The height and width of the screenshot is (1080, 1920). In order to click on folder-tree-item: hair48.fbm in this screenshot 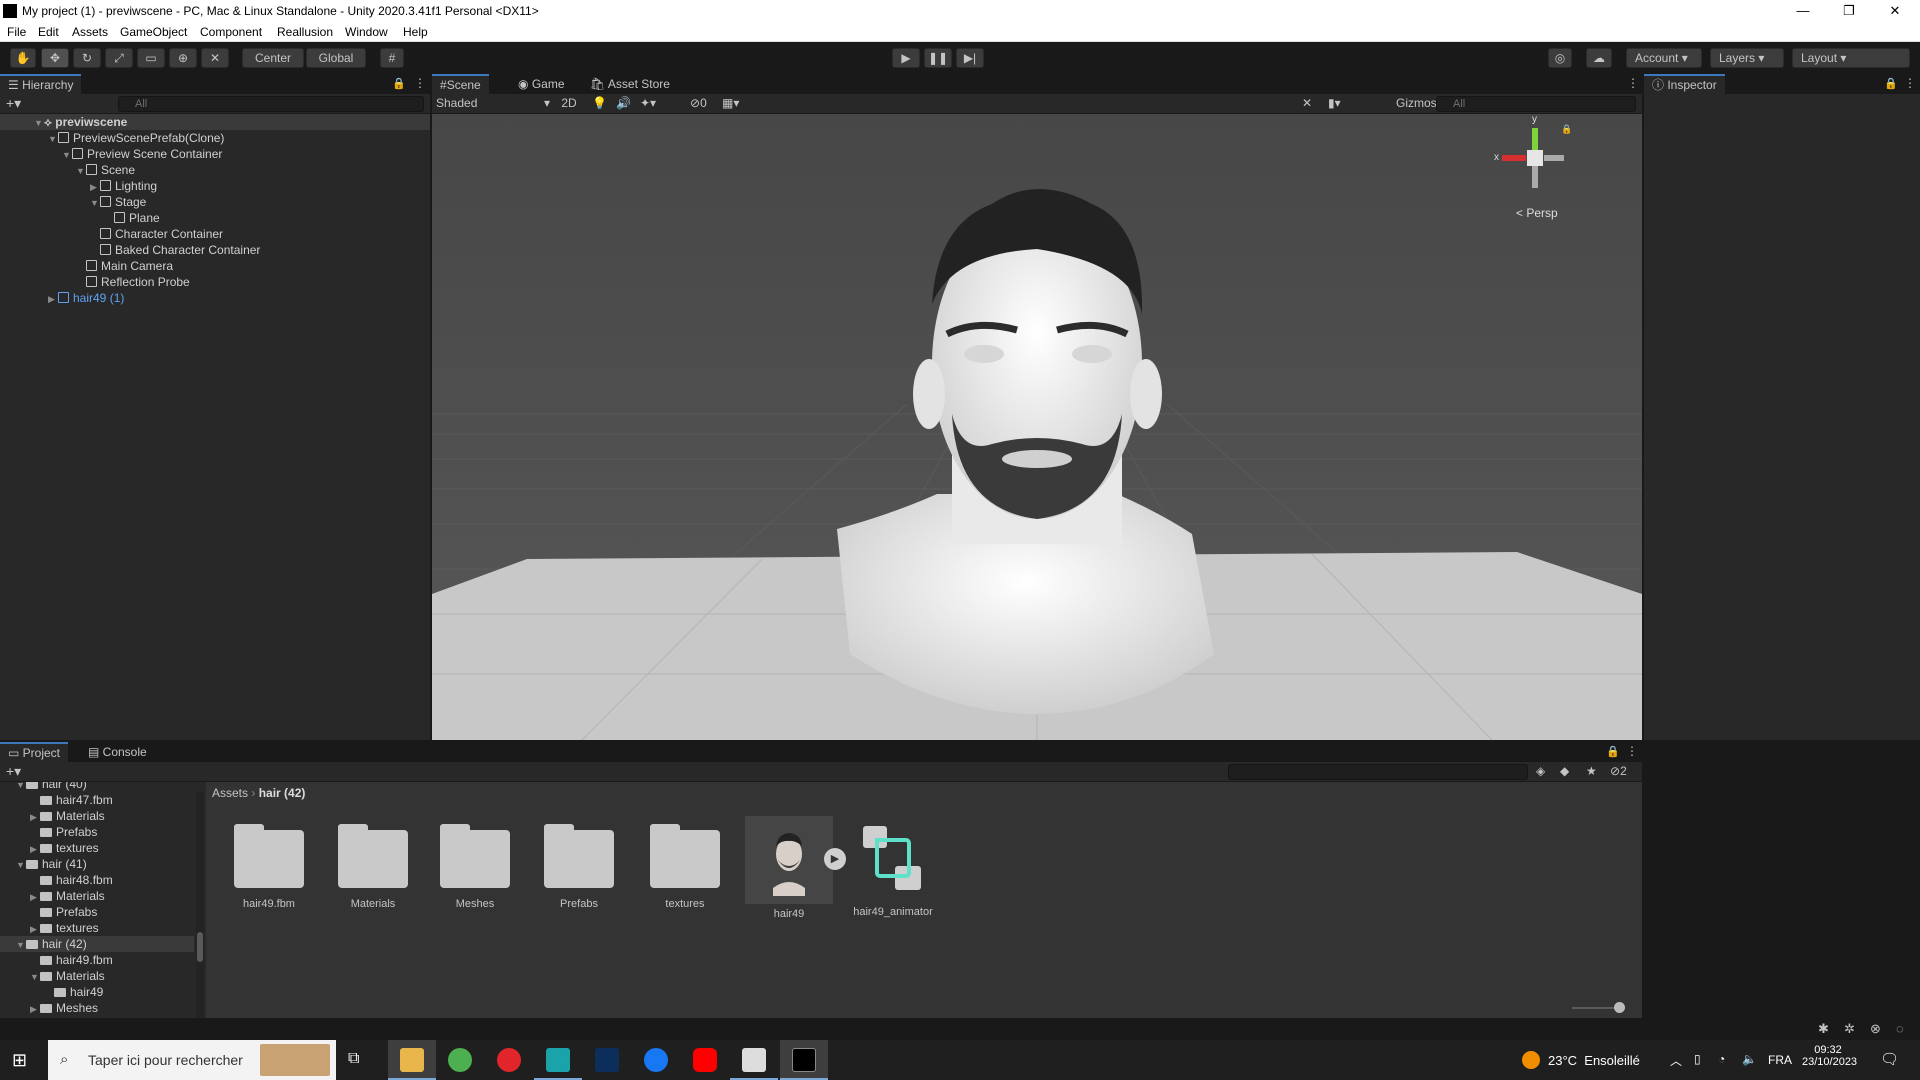, I will do `click(71, 880)`.